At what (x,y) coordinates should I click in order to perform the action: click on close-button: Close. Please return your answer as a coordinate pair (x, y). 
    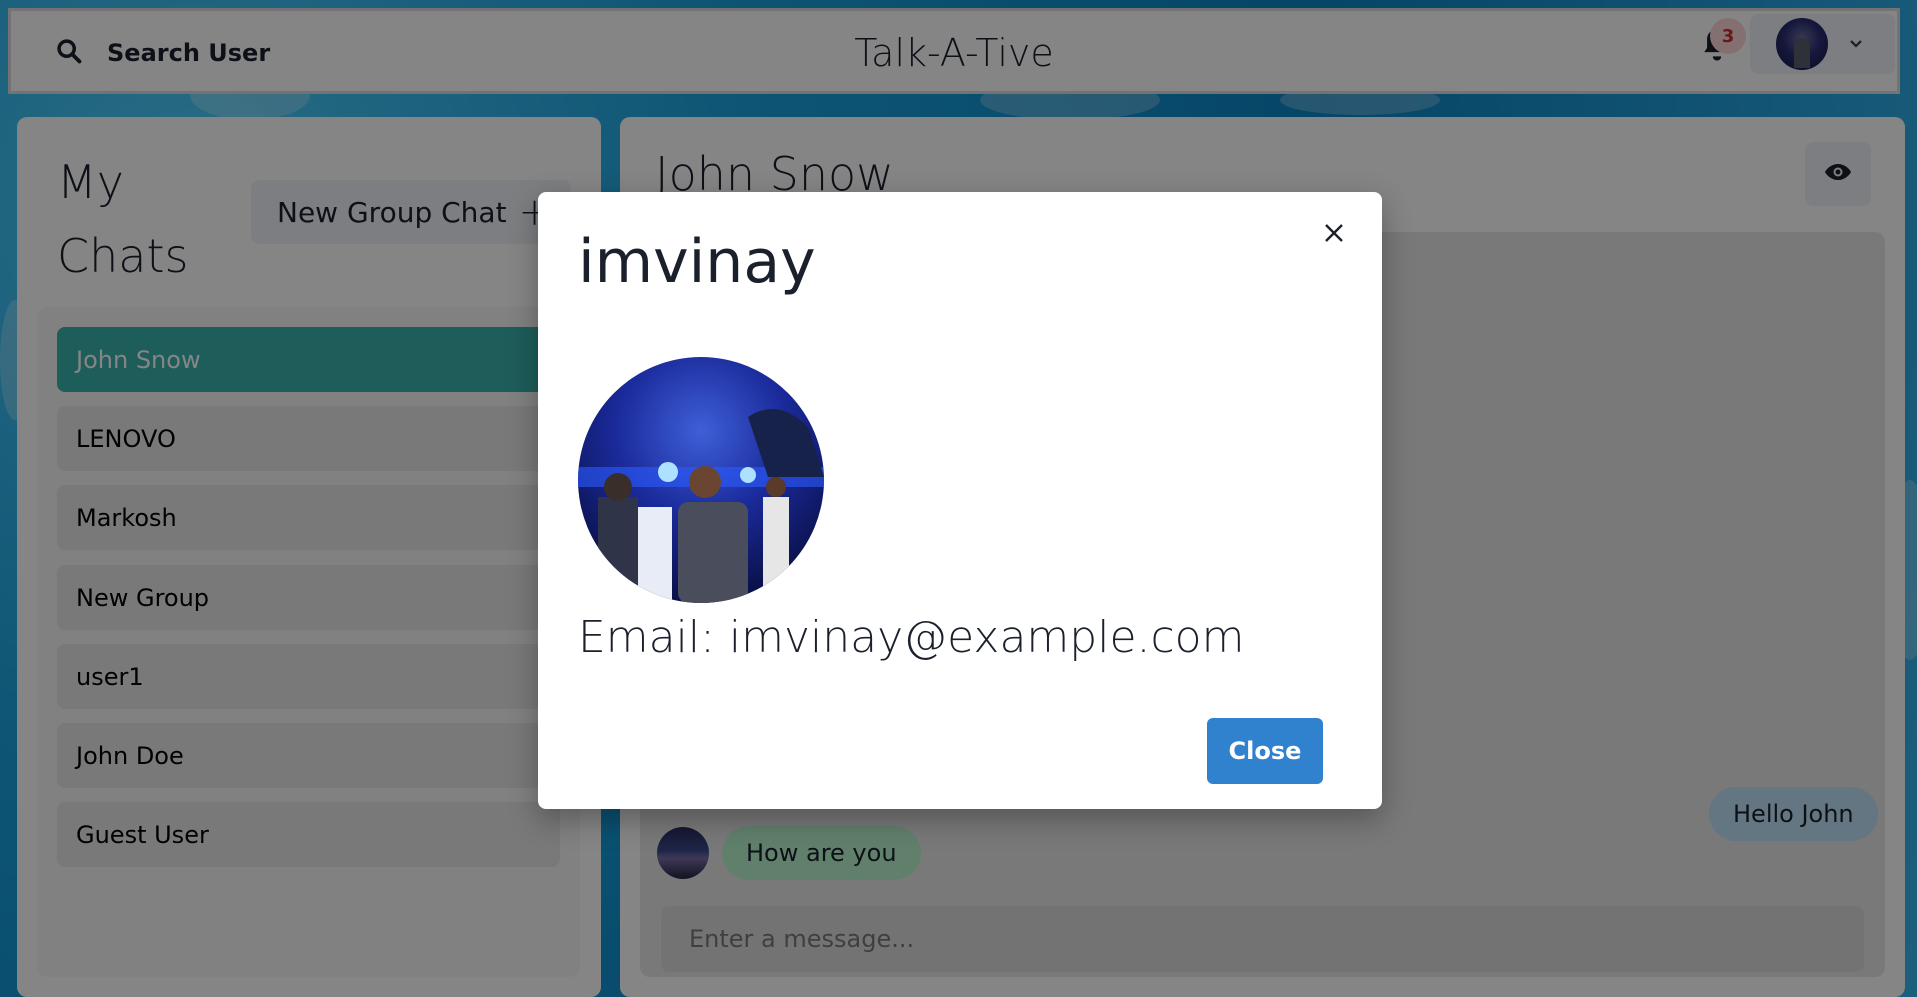
    Looking at the image, I should click on (1265, 751).